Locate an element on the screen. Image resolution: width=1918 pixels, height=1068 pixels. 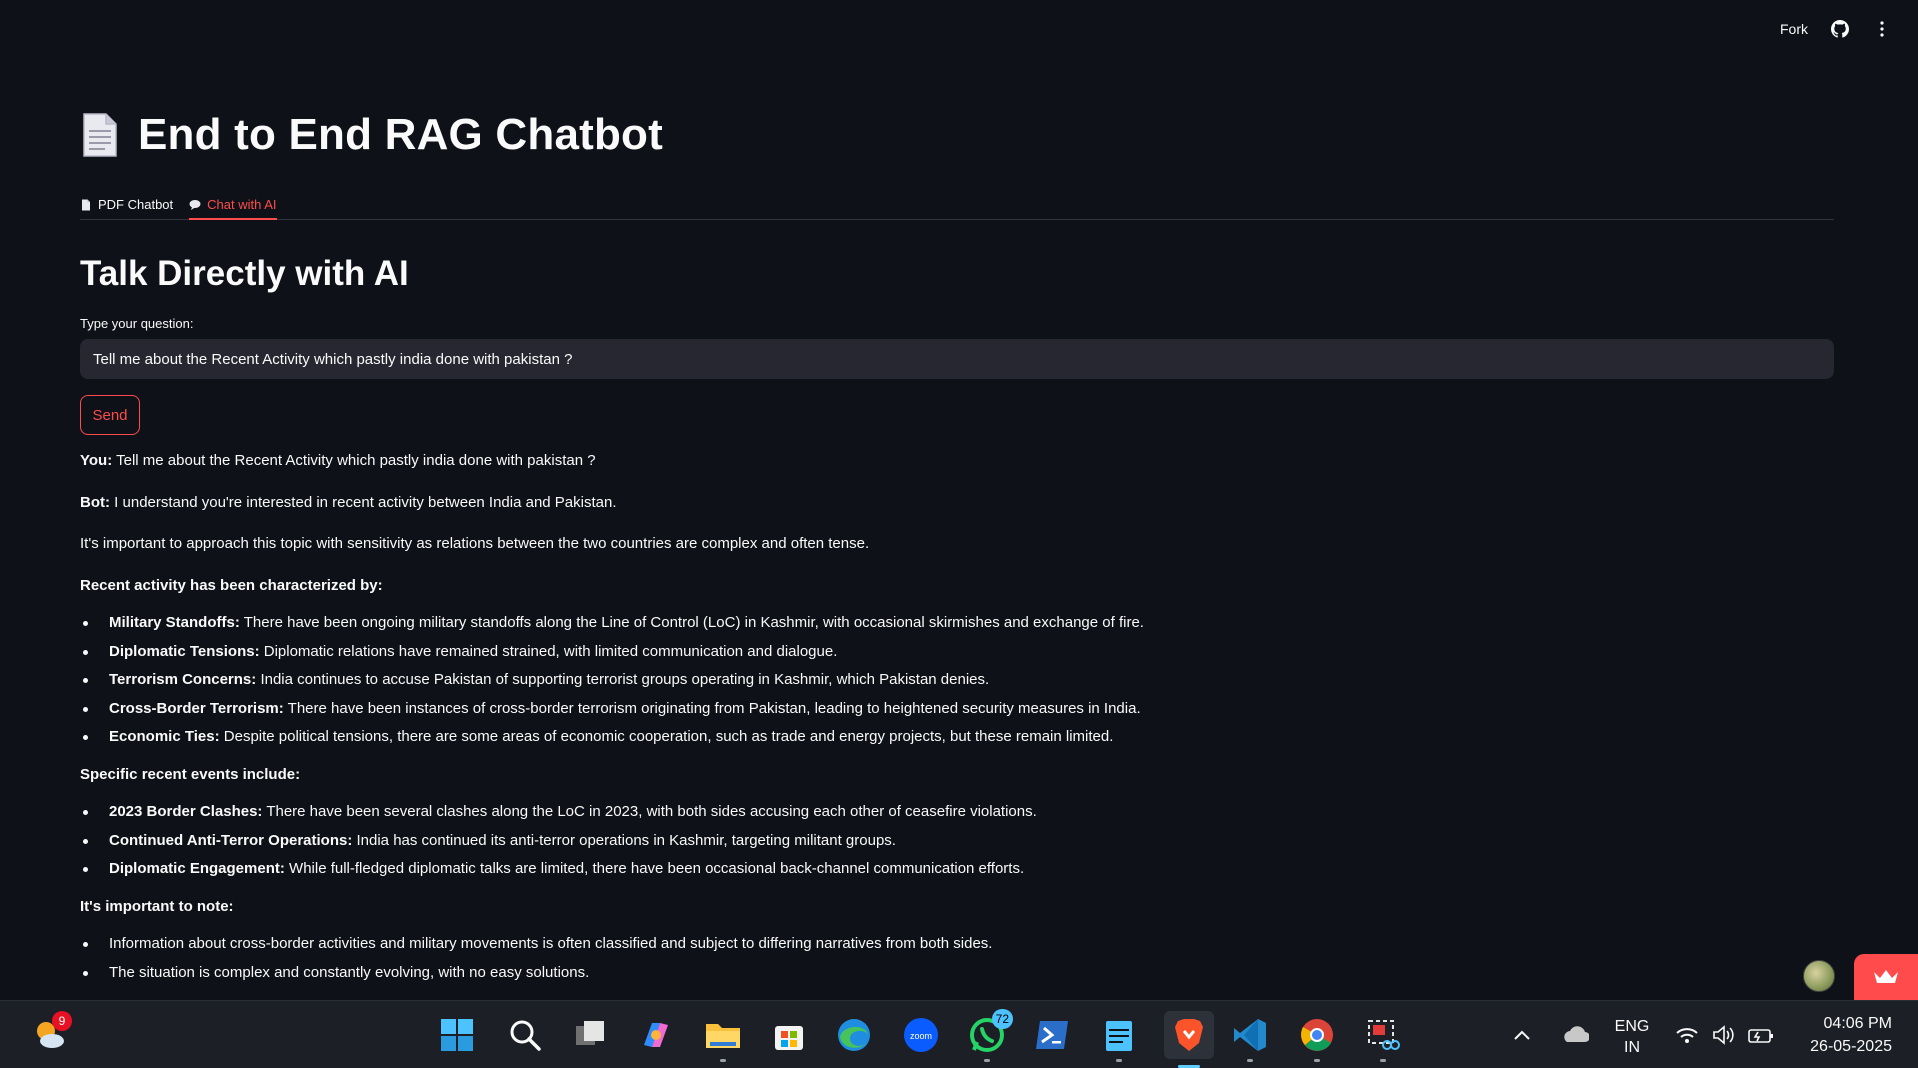
weather-icon: 9 is located at coordinates (51, 1033).